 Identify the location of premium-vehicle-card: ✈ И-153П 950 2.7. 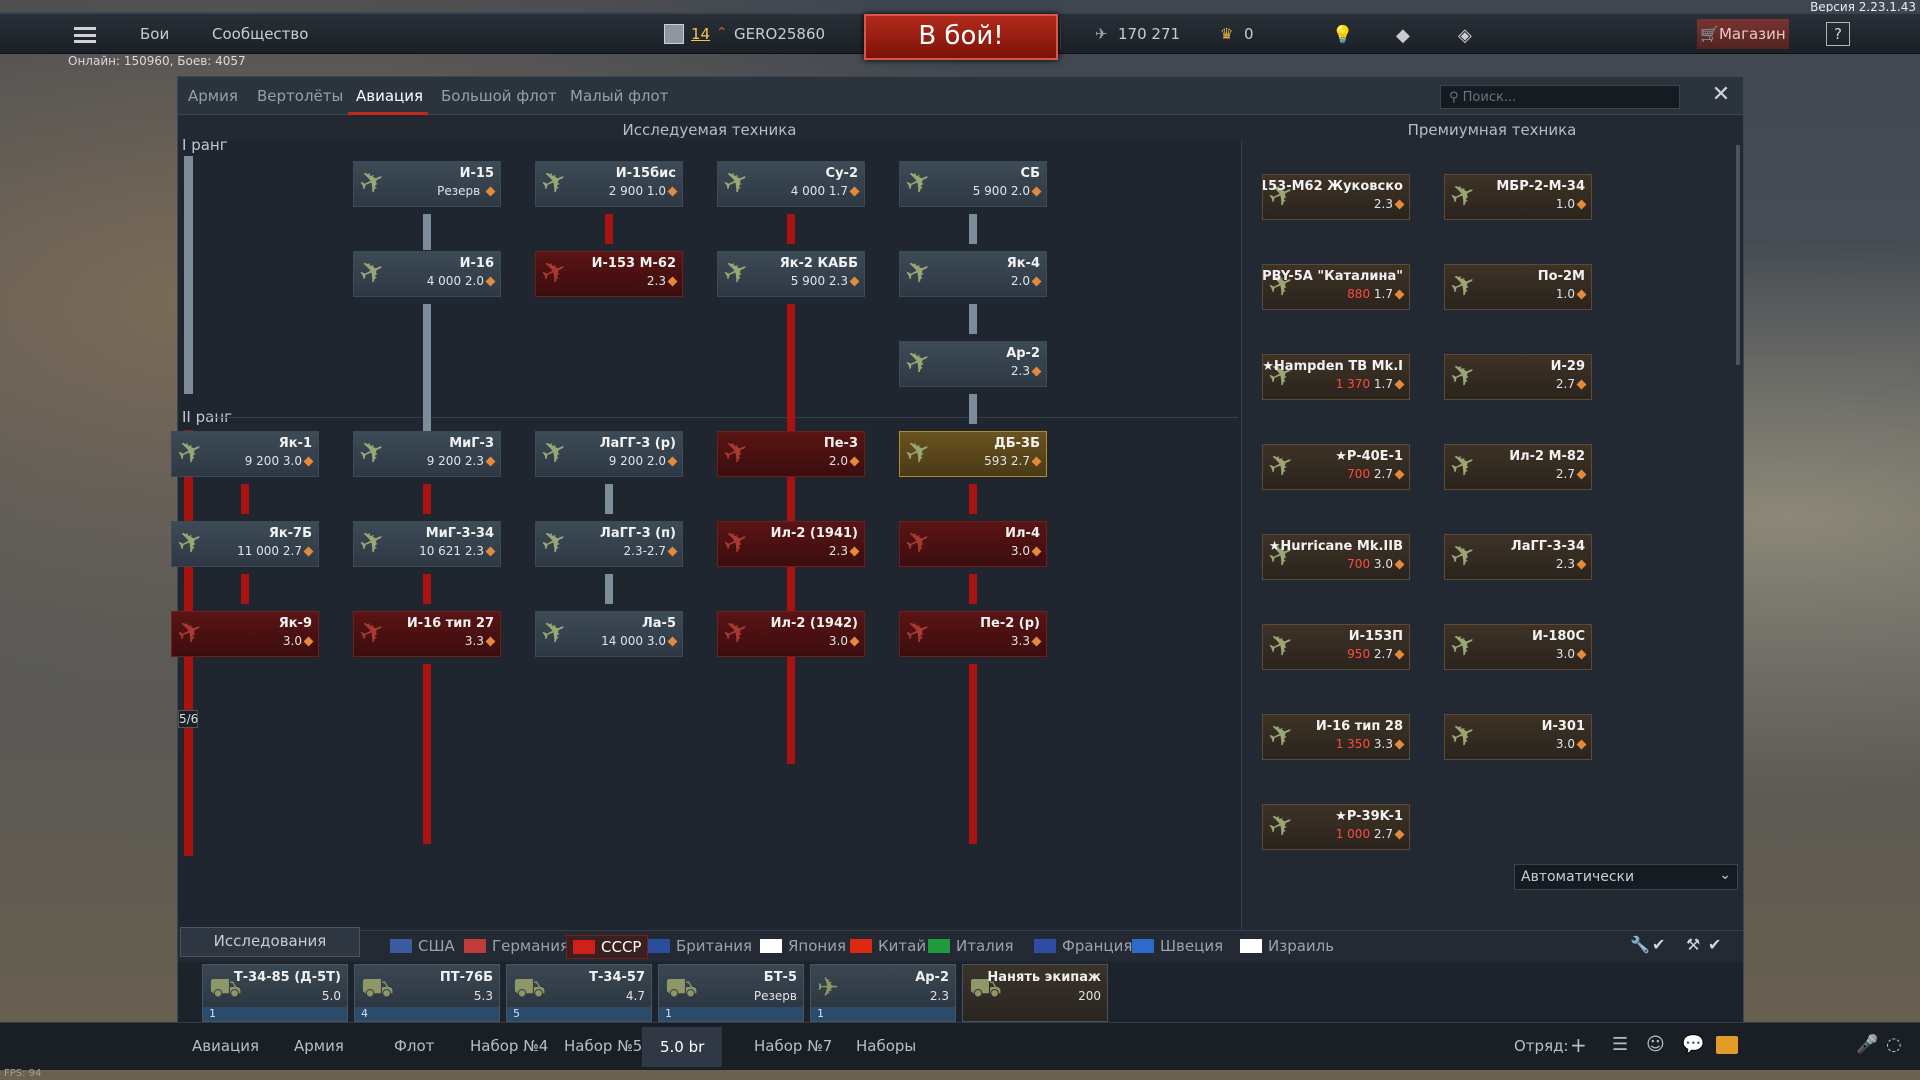
(1336, 647).